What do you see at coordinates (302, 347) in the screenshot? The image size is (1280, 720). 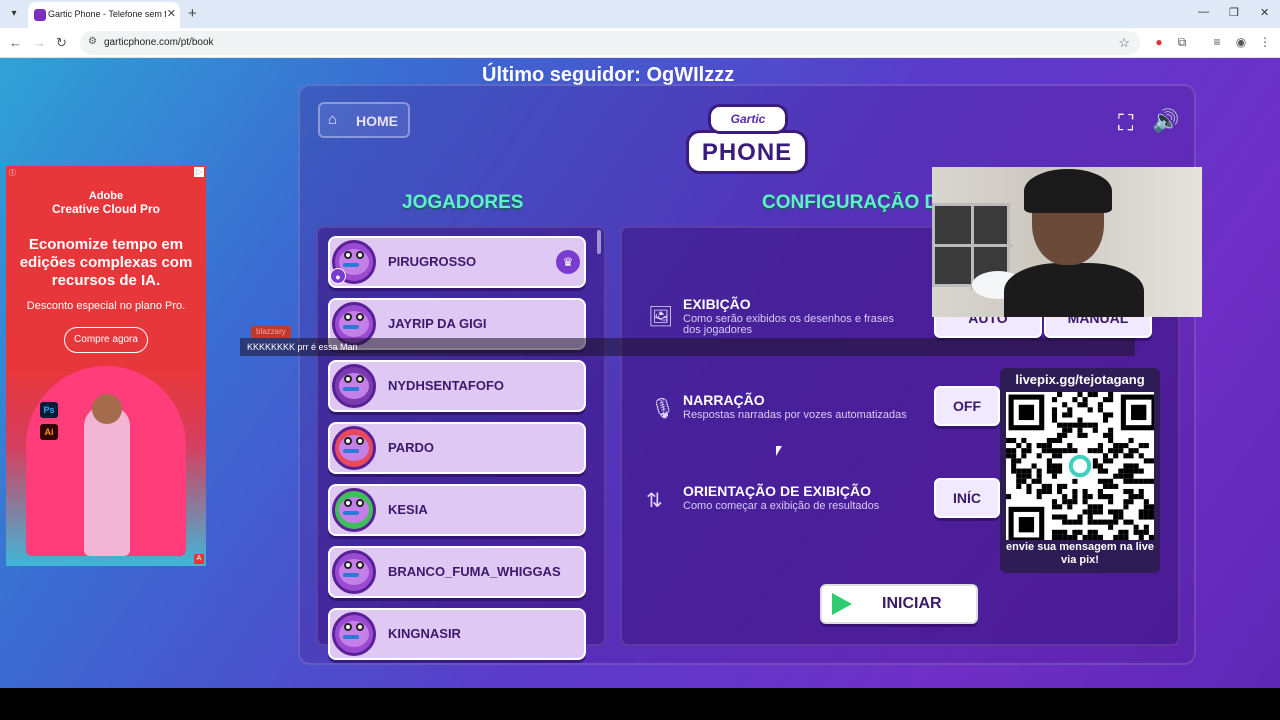 I see `chat-message: KKKKKKKK prr é essa Man` at bounding box center [302, 347].